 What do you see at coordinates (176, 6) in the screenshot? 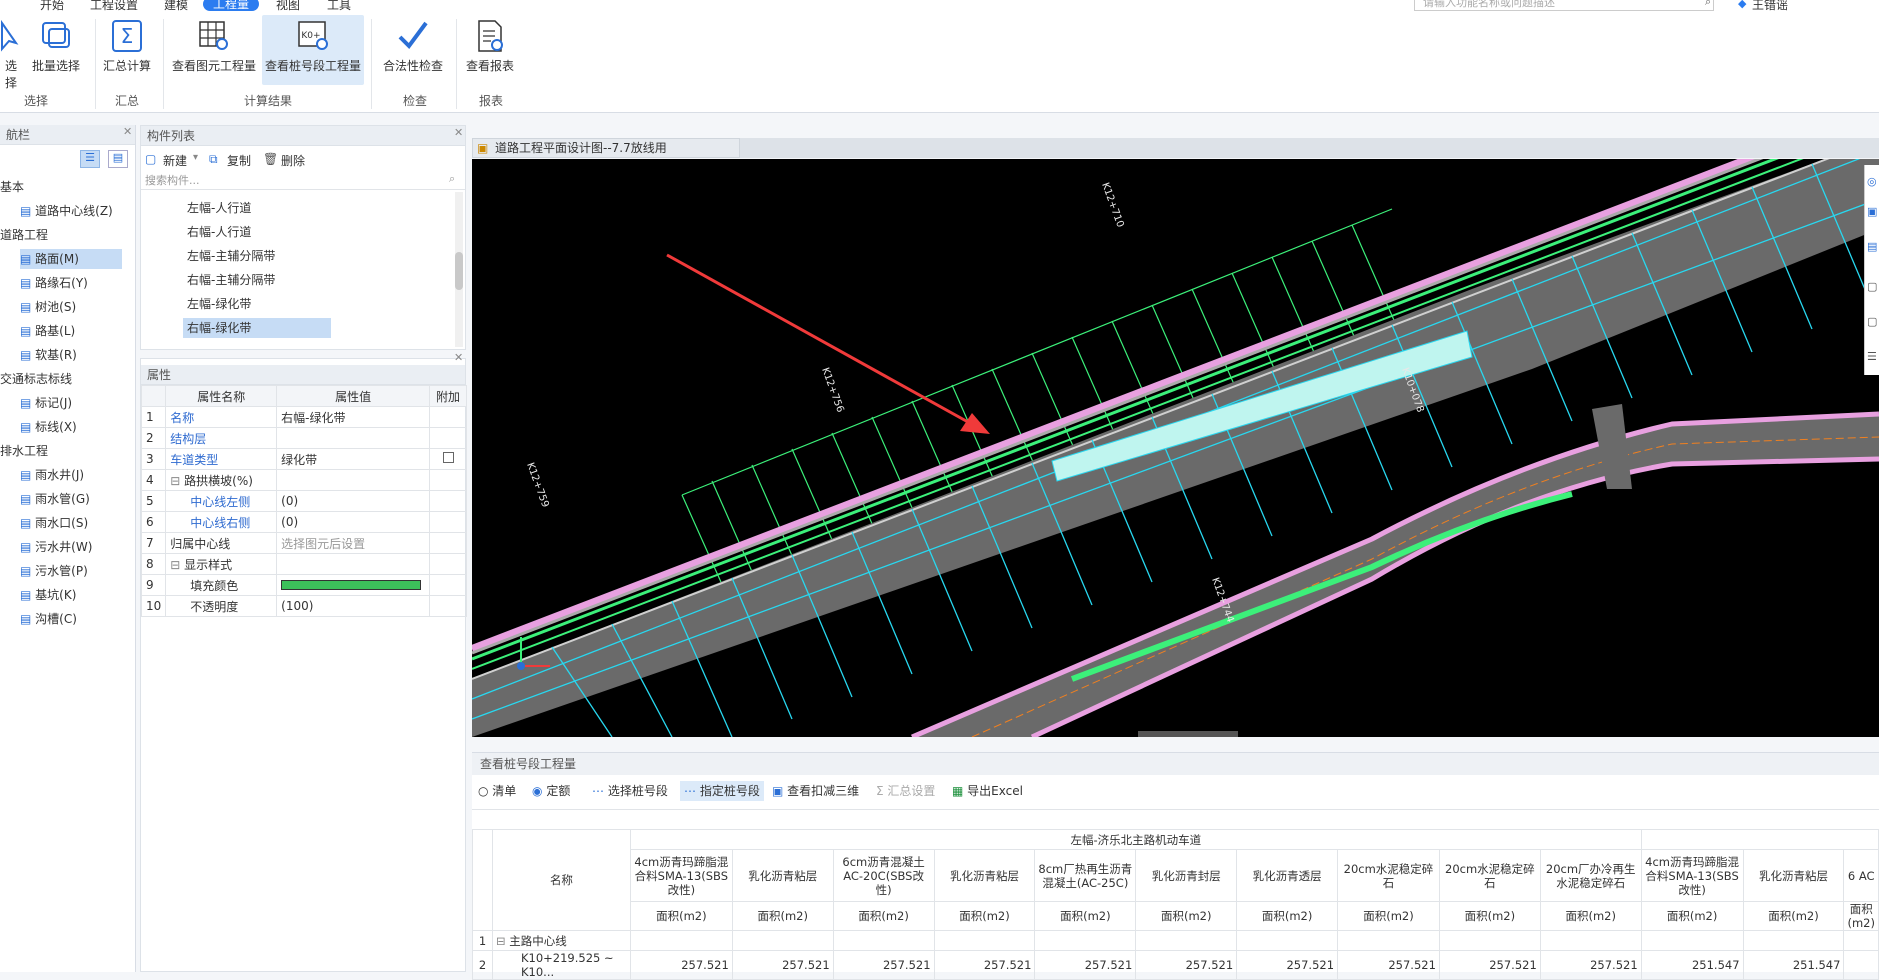
I see `menu-modeling: 建模` at bounding box center [176, 6].